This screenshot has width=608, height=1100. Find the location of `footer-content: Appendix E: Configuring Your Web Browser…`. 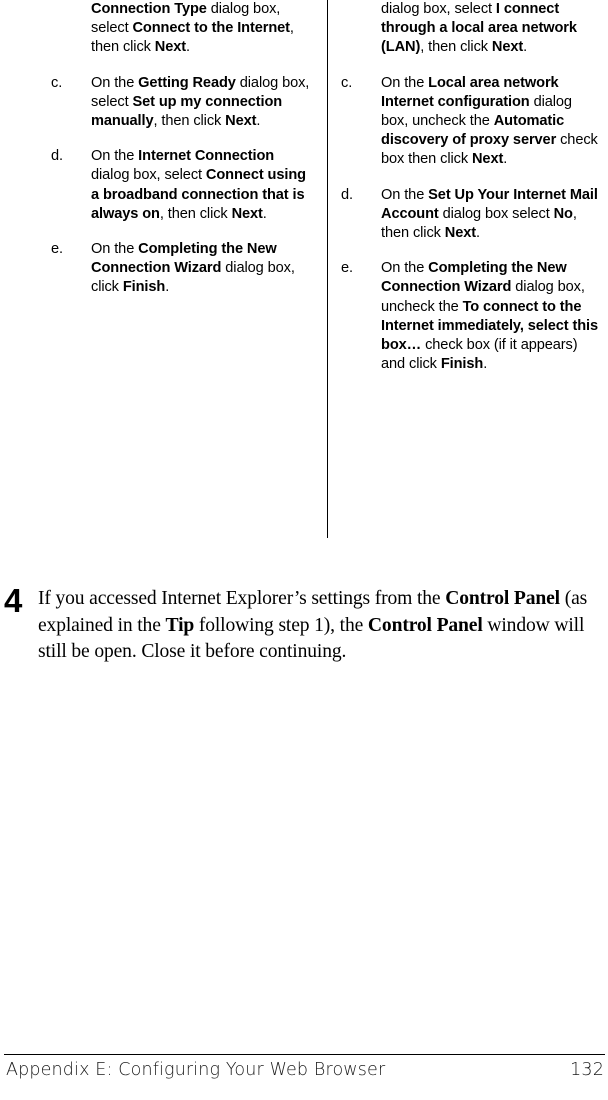

footer-content: Appendix E: Configuring Your Web Browser… is located at coordinates (305, 1070).